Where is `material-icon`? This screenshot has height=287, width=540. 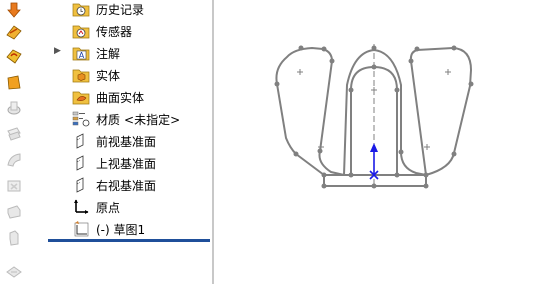
material-icon is located at coordinates (81, 119).